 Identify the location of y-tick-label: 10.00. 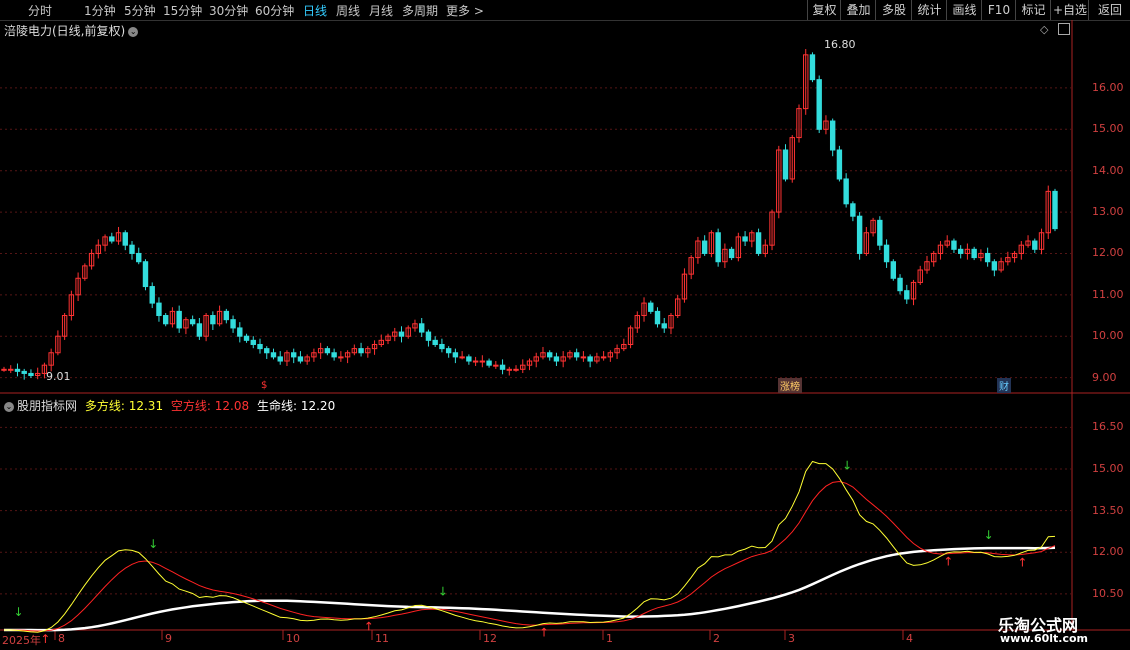
(1108, 336).